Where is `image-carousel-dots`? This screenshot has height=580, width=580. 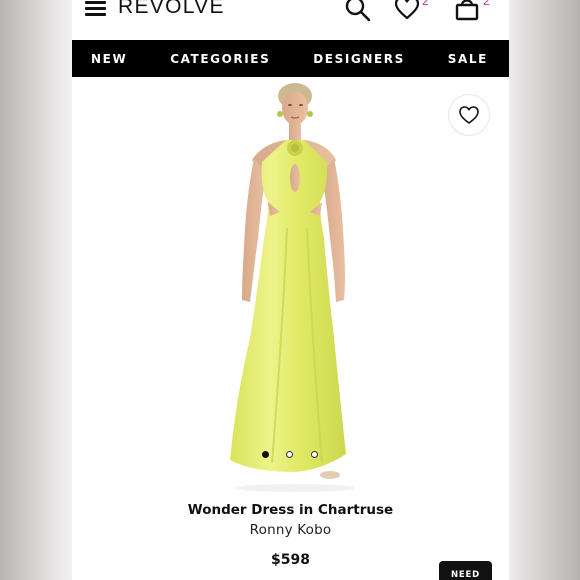 image-carousel-dots is located at coordinates (290, 456).